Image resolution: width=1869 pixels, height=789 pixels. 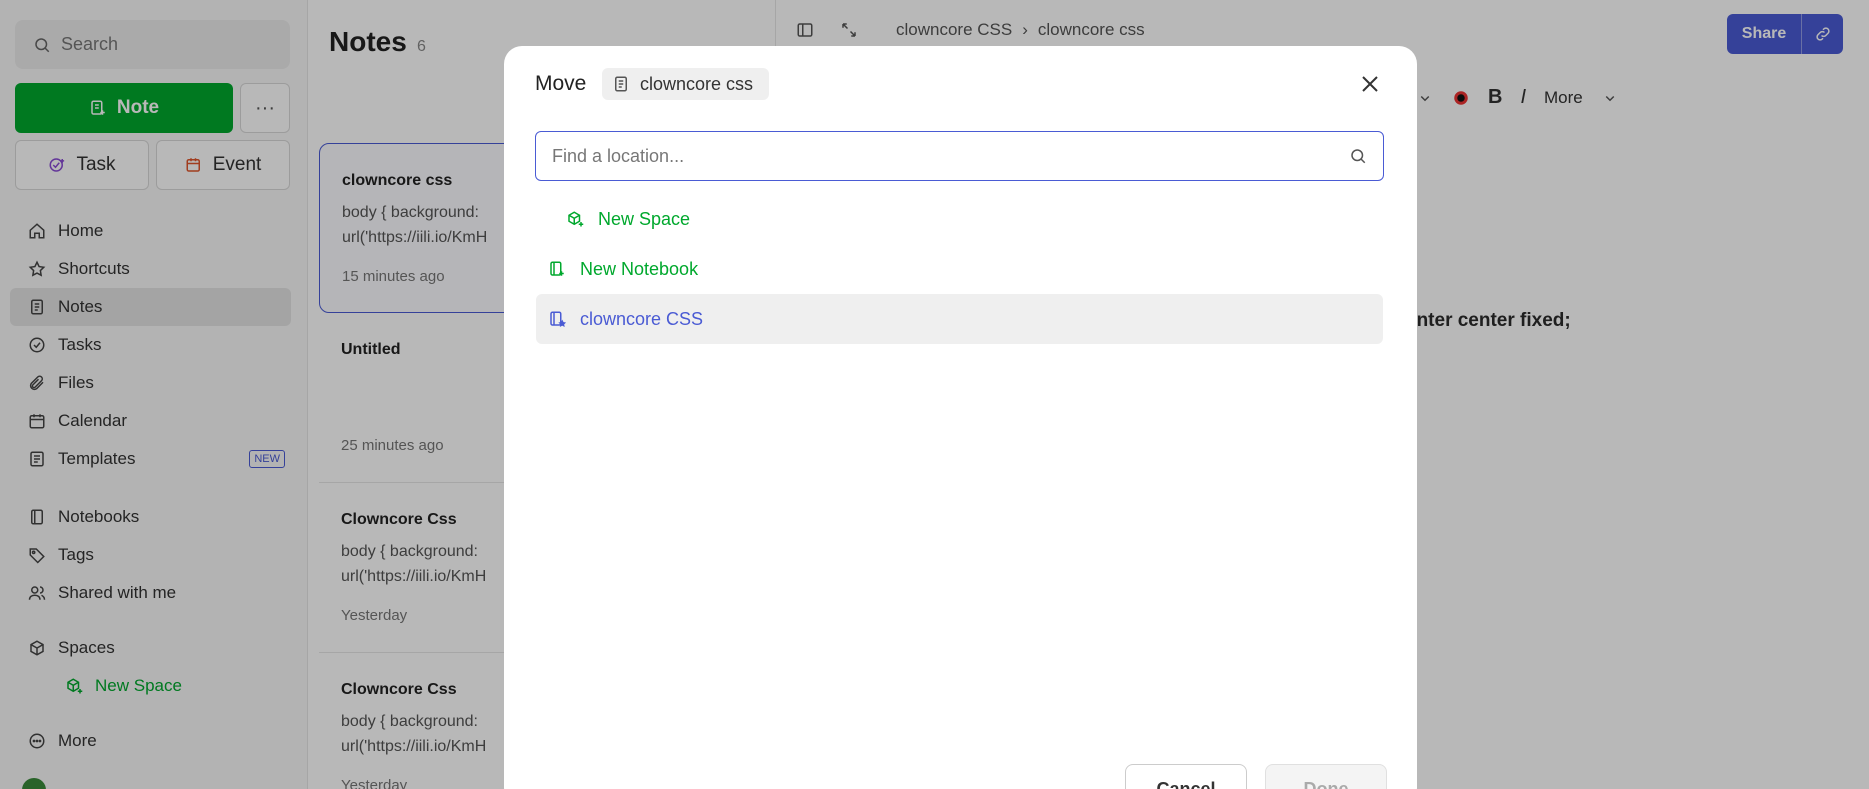 I want to click on notebook-star-icon, so click(x=557, y=319).